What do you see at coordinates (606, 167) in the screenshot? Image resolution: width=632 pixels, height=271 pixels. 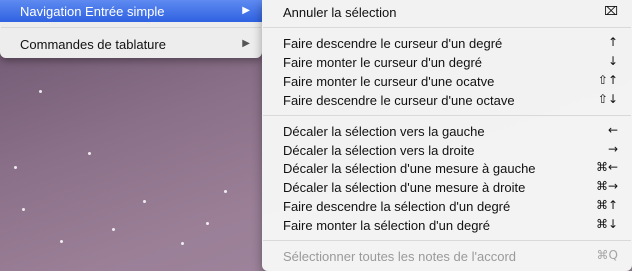 I see `shortcut-cmd-left-icon: ⌘←` at bounding box center [606, 167].